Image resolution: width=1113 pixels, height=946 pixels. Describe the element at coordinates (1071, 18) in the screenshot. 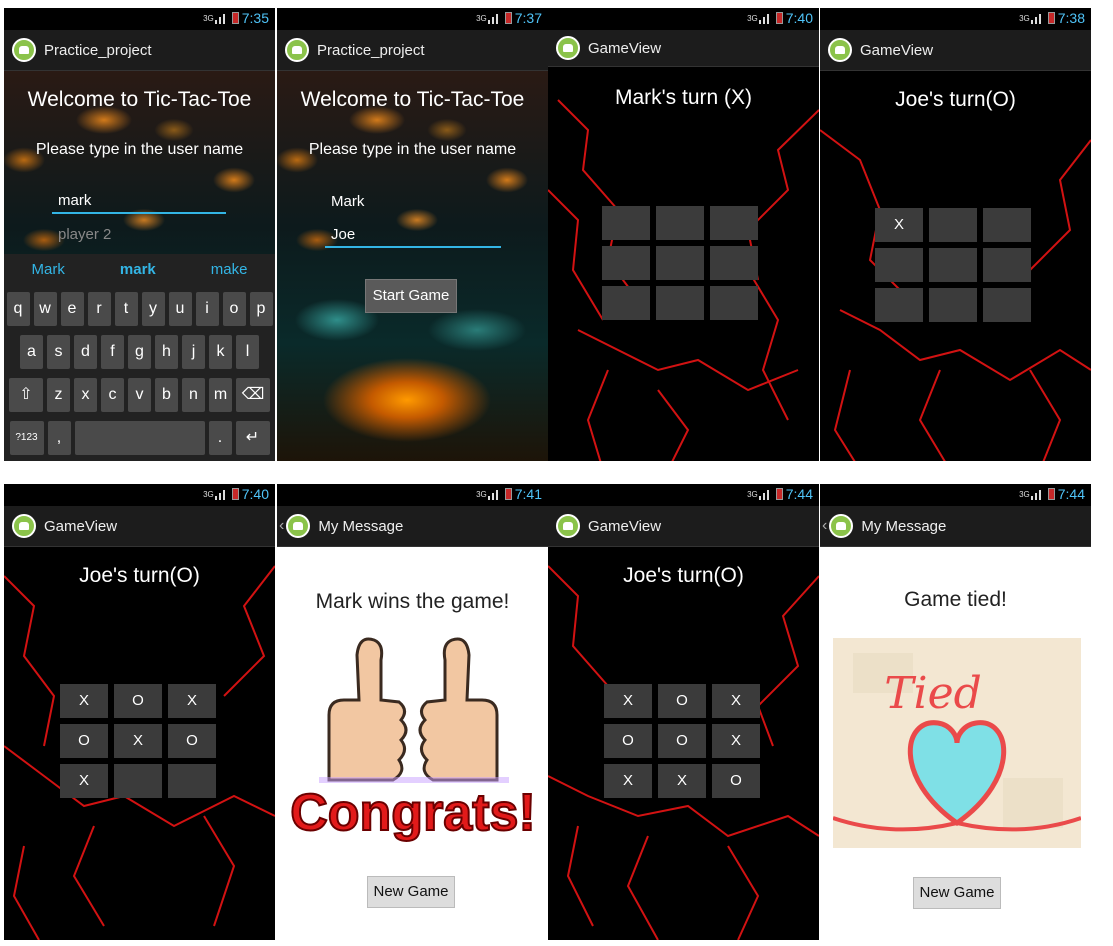

I see `status-time: 7:38` at that location.